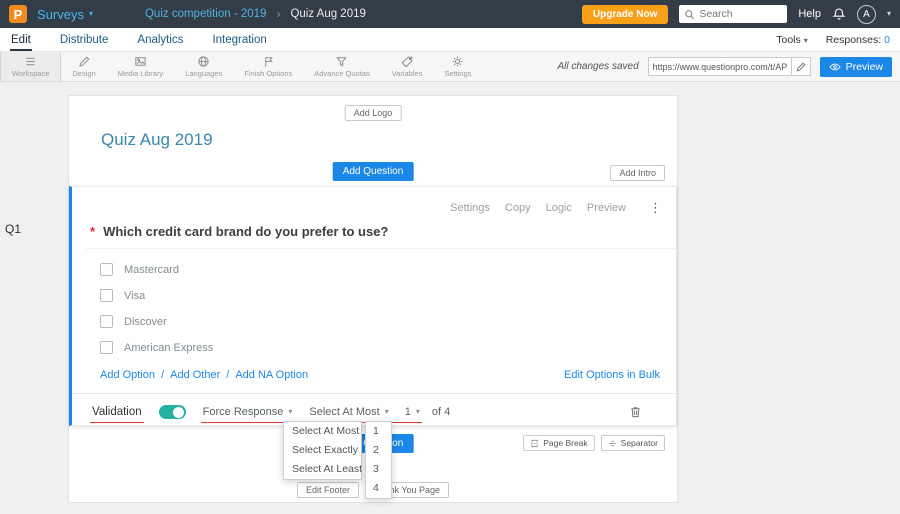 The image size is (900, 514). Describe the element at coordinates (145, 322) in the screenshot. I see `option-label: Discover` at that location.